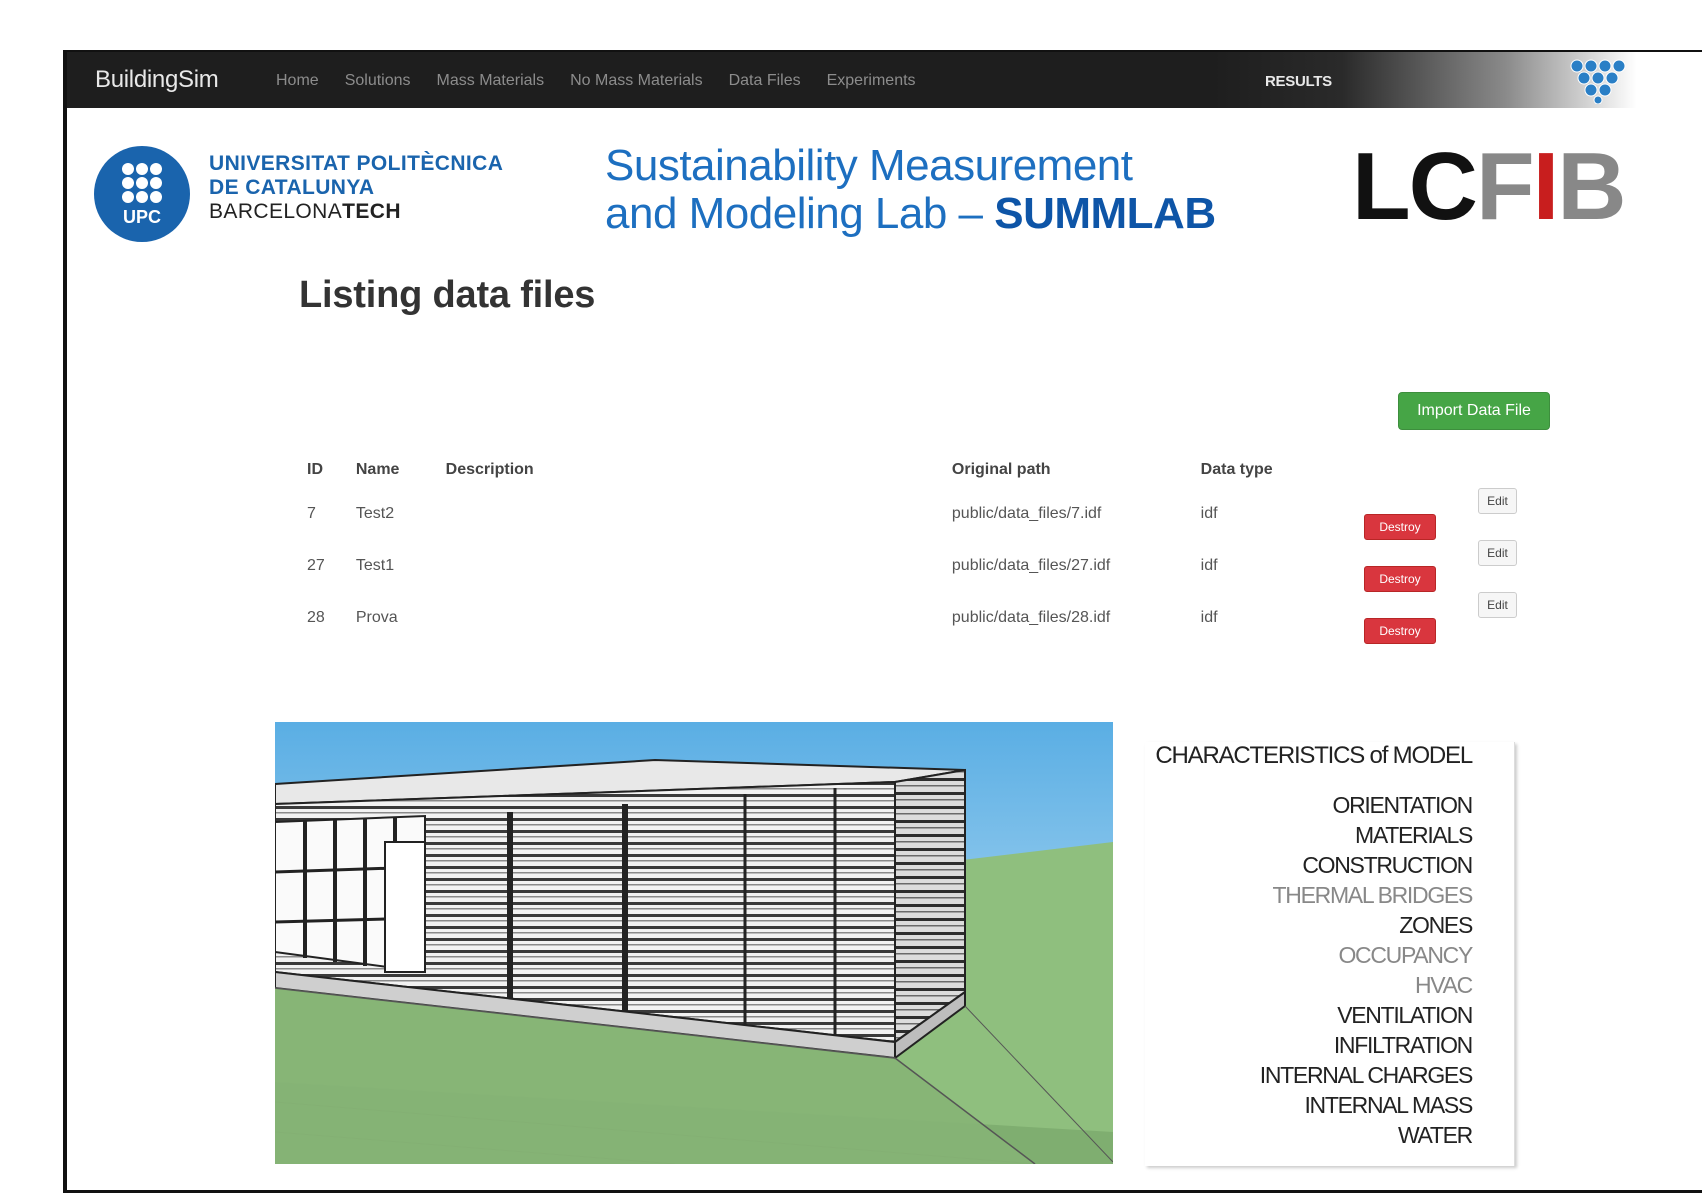 The width and height of the screenshot is (1702, 1195). Describe the element at coordinates (1405, 955) in the screenshot. I see `characteristic-item: OCCUPANCY` at that location.